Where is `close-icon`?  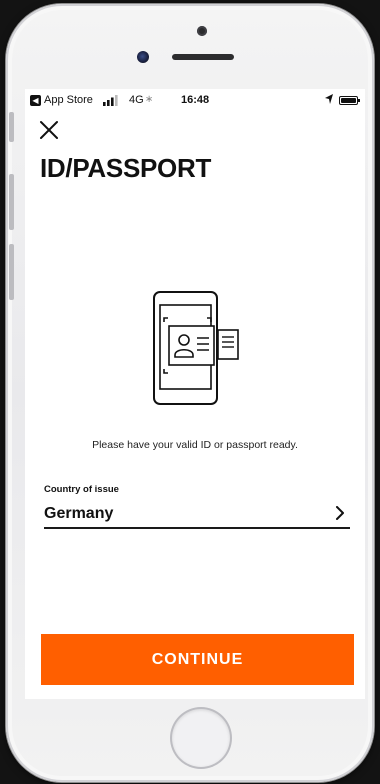 close-icon is located at coordinates (49, 130).